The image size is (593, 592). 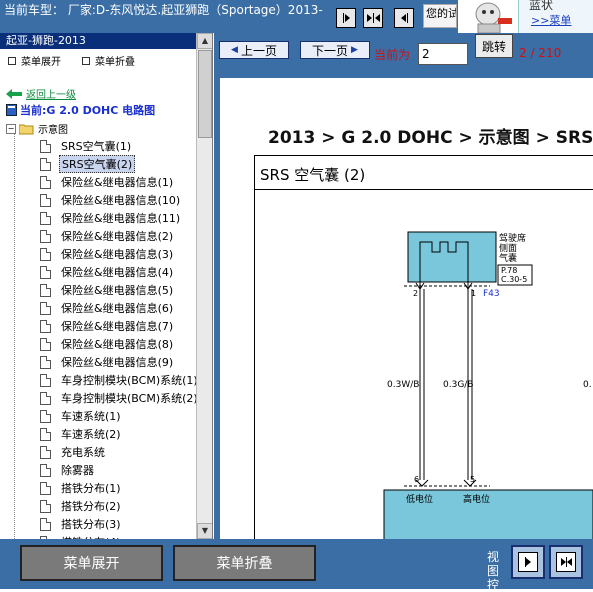 What do you see at coordinates (117, 272) in the screenshot?
I see `tree-item-label: 保险丝&继电器信息(4)` at bounding box center [117, 272].